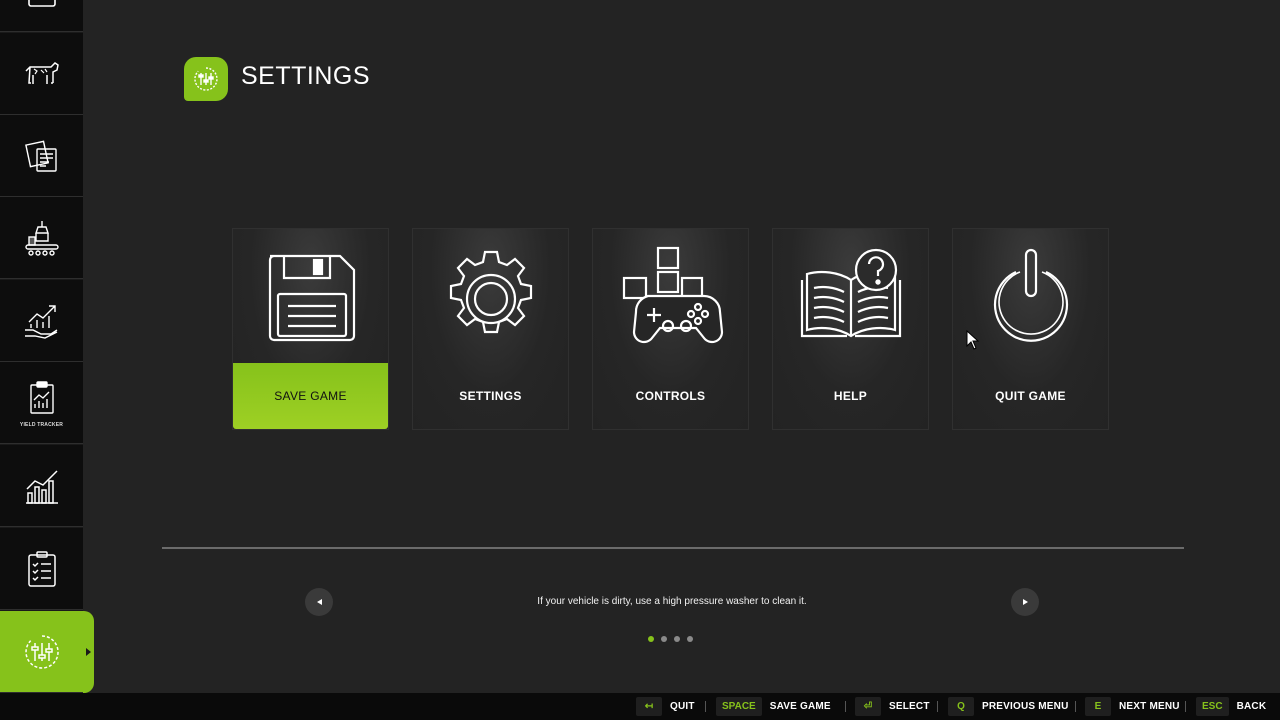 This screenshot has height=720, width=1280. Describe the element at coordinates (1025, 706) in the screenshot. I see `hint-label: PREVIOUS MENU` at that location.